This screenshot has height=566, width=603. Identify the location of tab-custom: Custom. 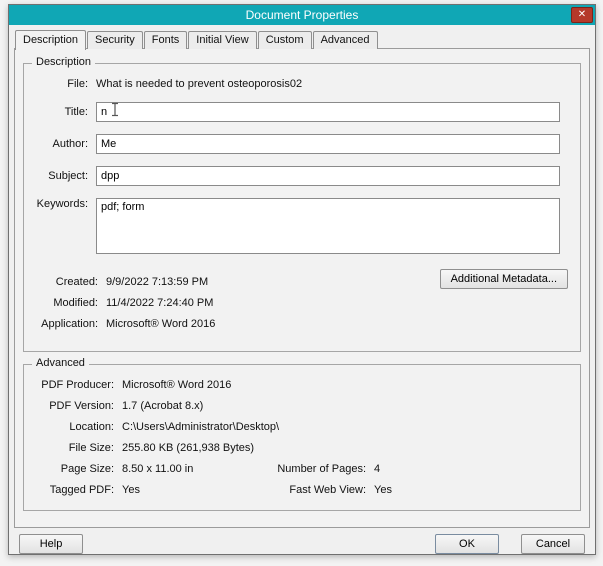
(284, 40).